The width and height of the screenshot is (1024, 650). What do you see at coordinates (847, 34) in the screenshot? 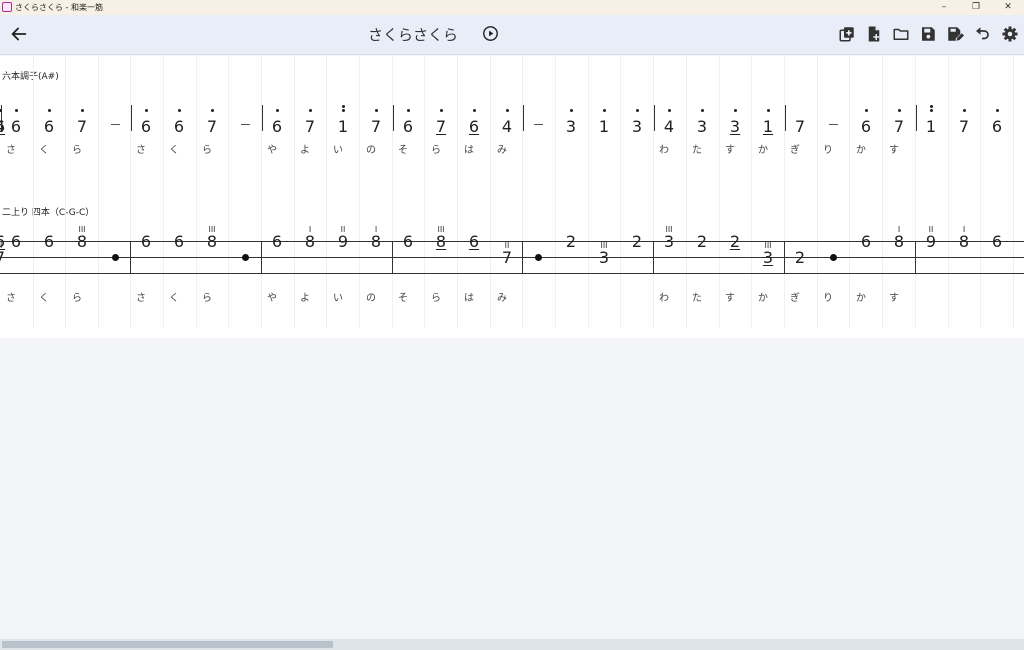
I see `copy-icon` at bounding box center [847, 34].